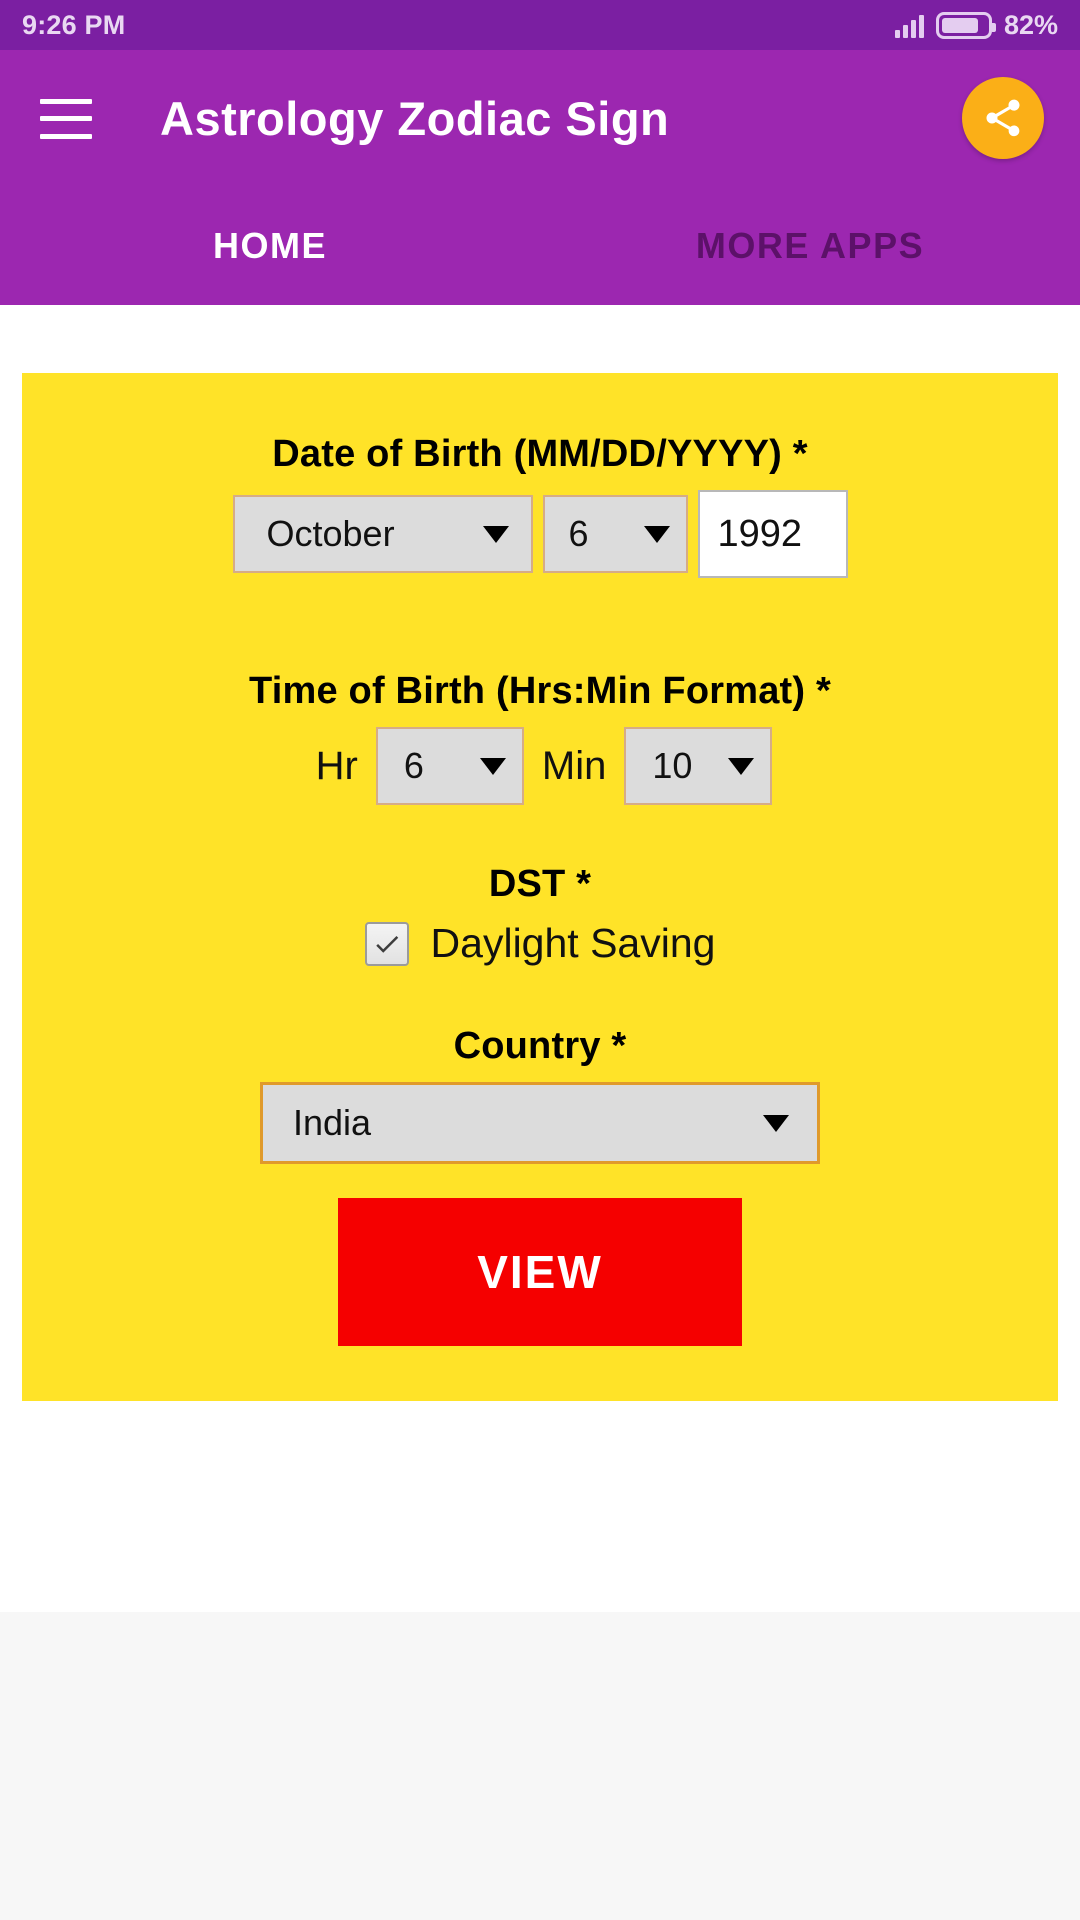 The image size is (1080, 1920). What do you see at coordinates (810, 246) in the screenshot?
I see `tab-more-apps: MORE APPS` at bounding box center [810, 246].